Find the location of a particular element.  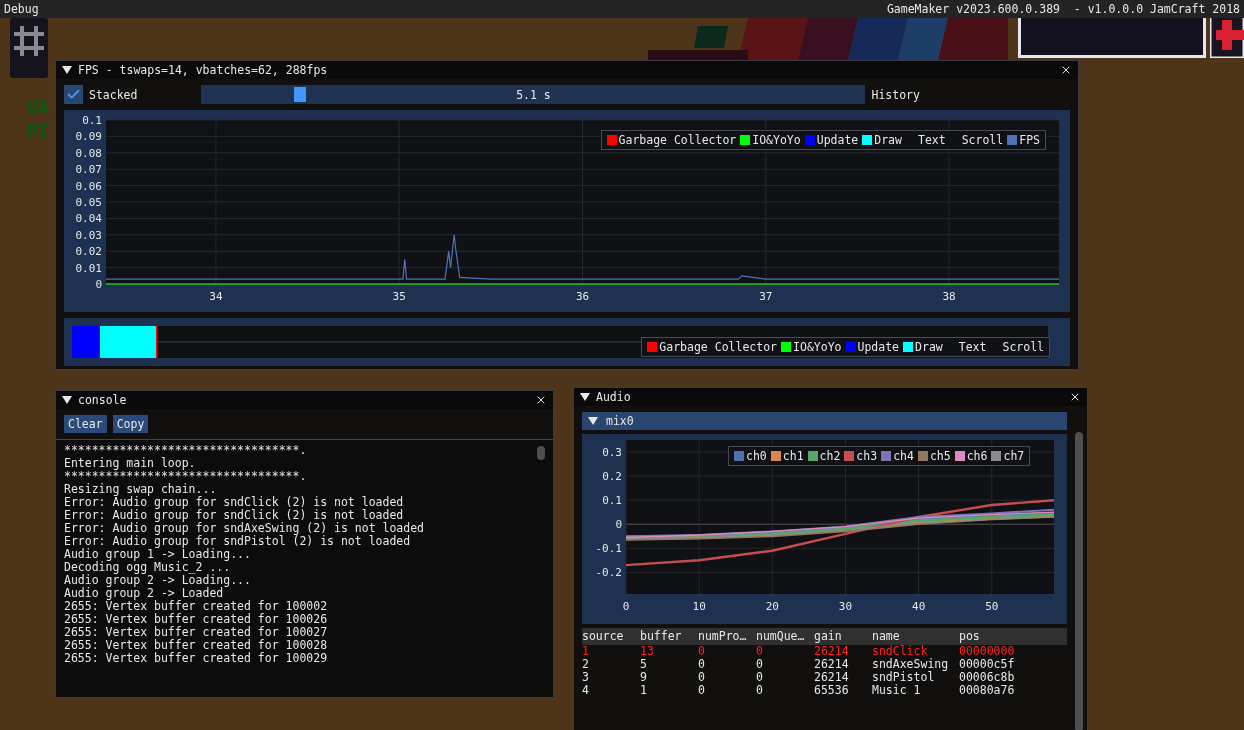

tick-label: -0.1 is located at coordinates (608, 549).